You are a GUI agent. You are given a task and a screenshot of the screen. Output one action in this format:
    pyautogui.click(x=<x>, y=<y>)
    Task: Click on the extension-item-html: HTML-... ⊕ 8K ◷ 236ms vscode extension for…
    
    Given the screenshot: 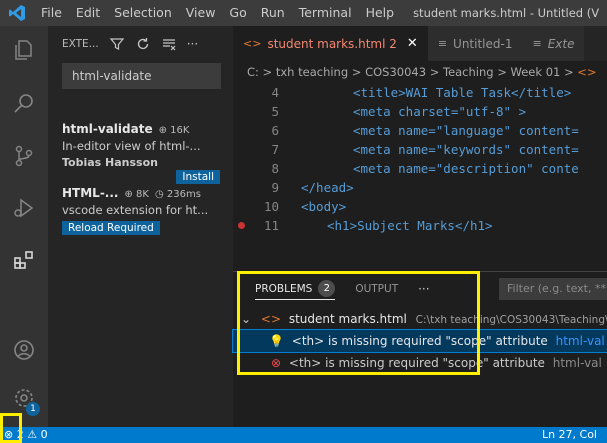 What is the action you would take?
    pyautogui.click(x=147, y=210)
    